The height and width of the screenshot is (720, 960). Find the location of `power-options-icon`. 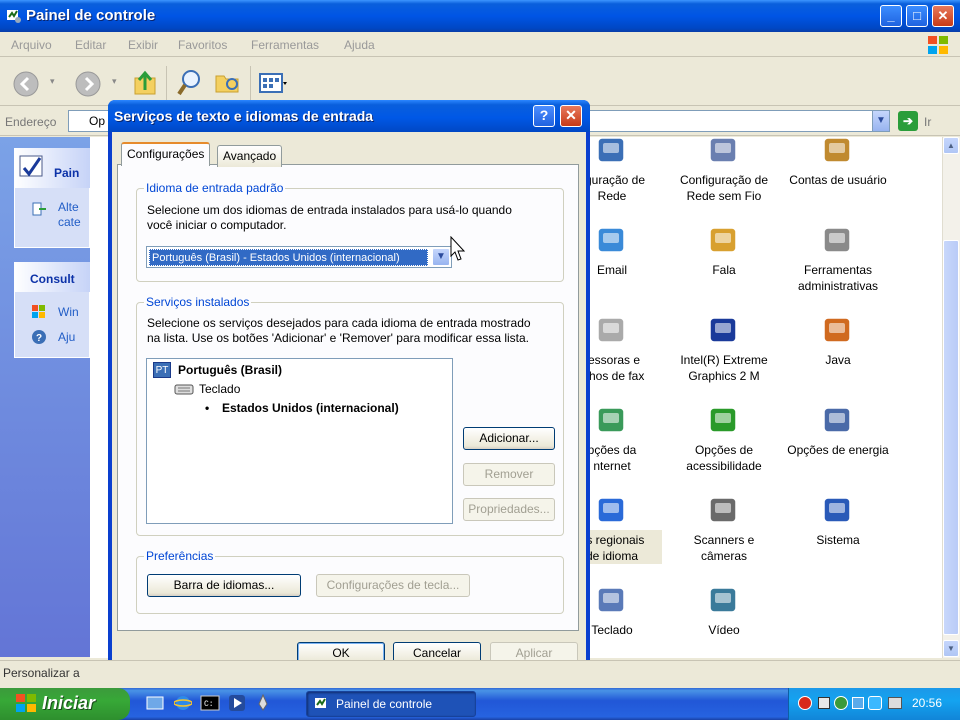

power-options-icon is located at coordinates (838, 420).